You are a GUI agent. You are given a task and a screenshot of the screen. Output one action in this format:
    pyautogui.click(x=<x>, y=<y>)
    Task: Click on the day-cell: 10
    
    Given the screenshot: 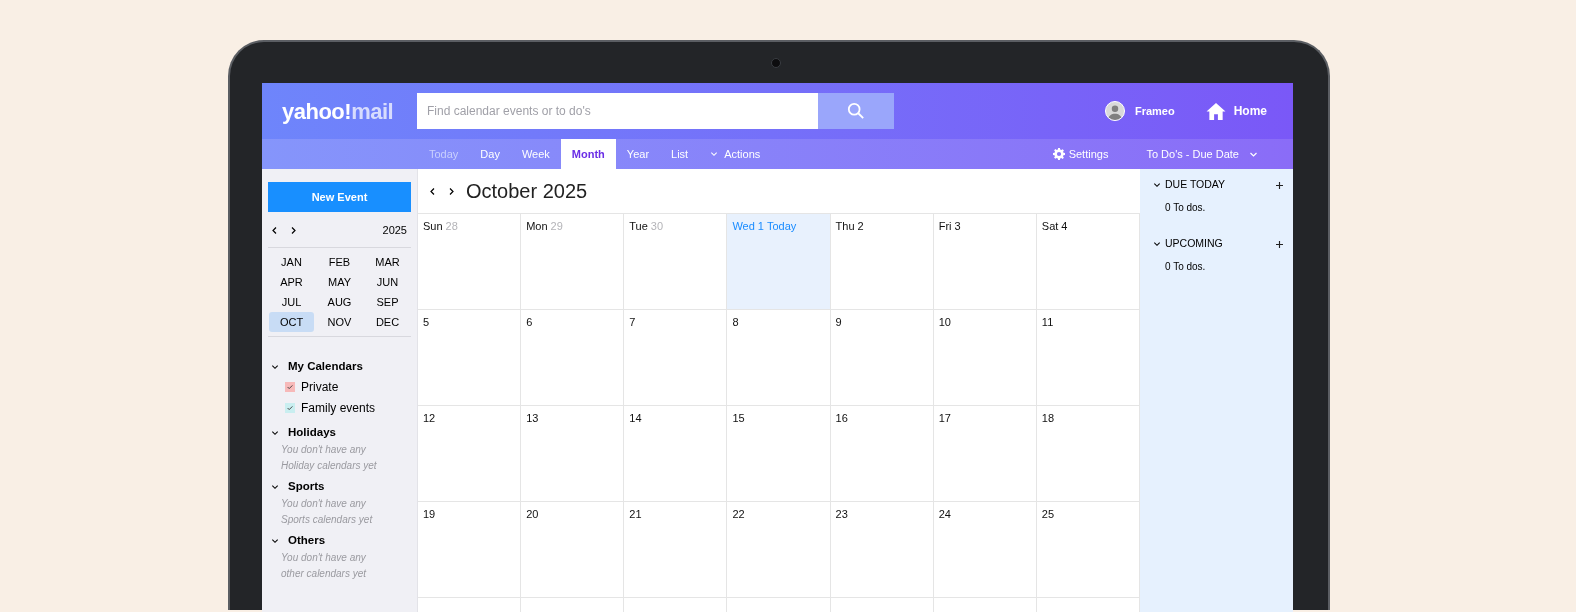 What is the action you would take?
    pyautogui.click(x=985, y=358)
    